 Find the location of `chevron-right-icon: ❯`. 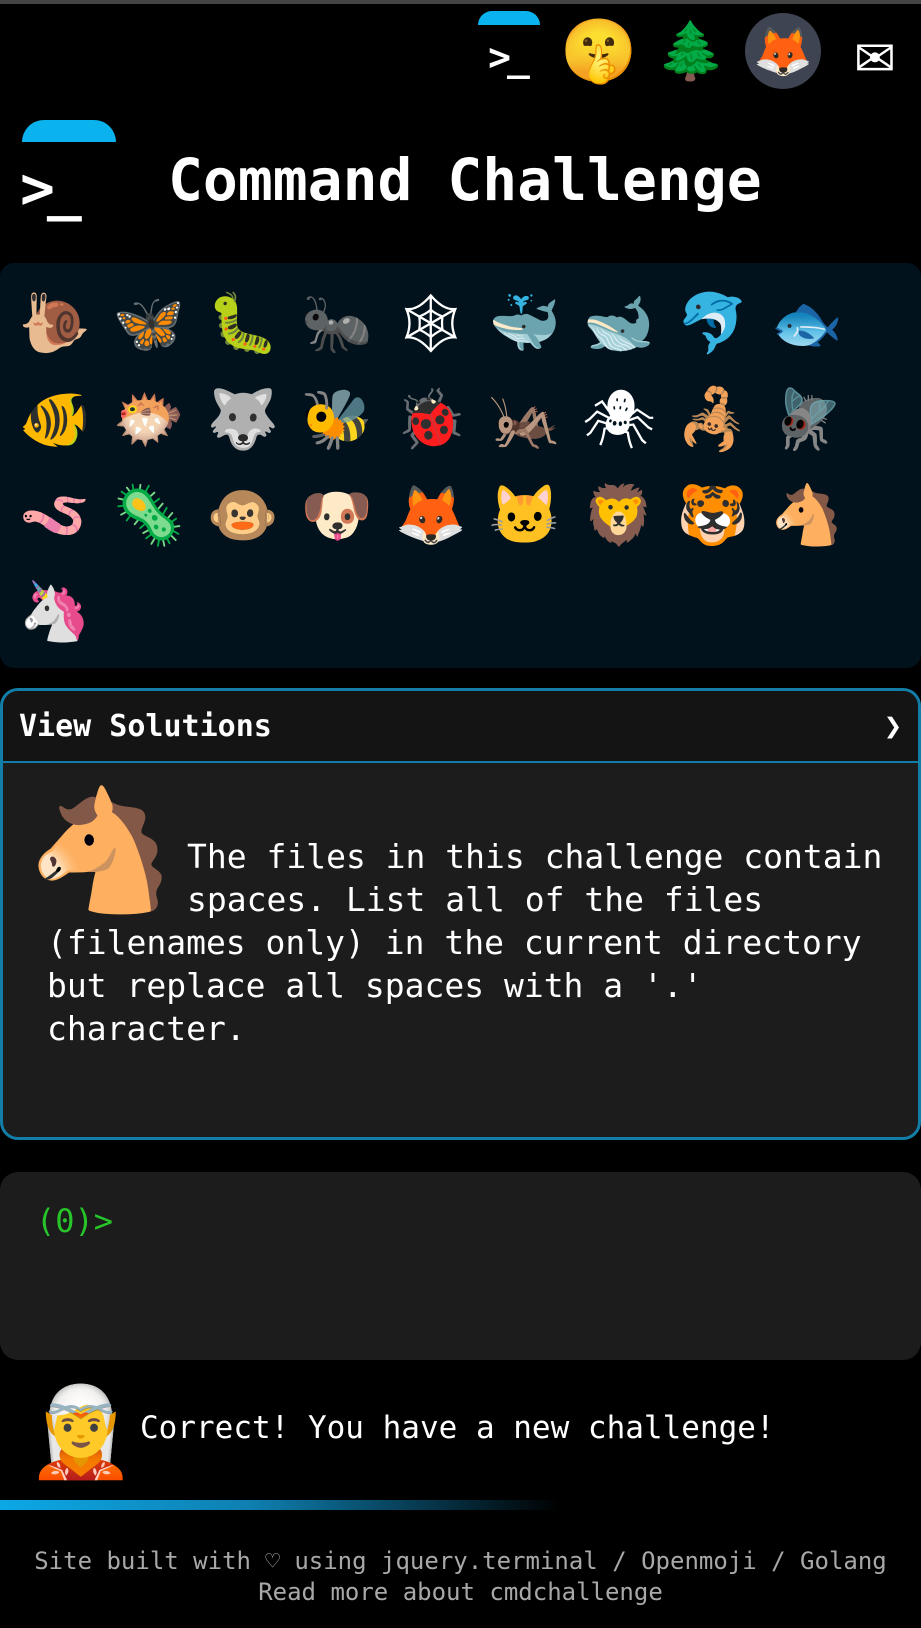

chevron-right-icon: ❯ is located at coordinates (892, 726).